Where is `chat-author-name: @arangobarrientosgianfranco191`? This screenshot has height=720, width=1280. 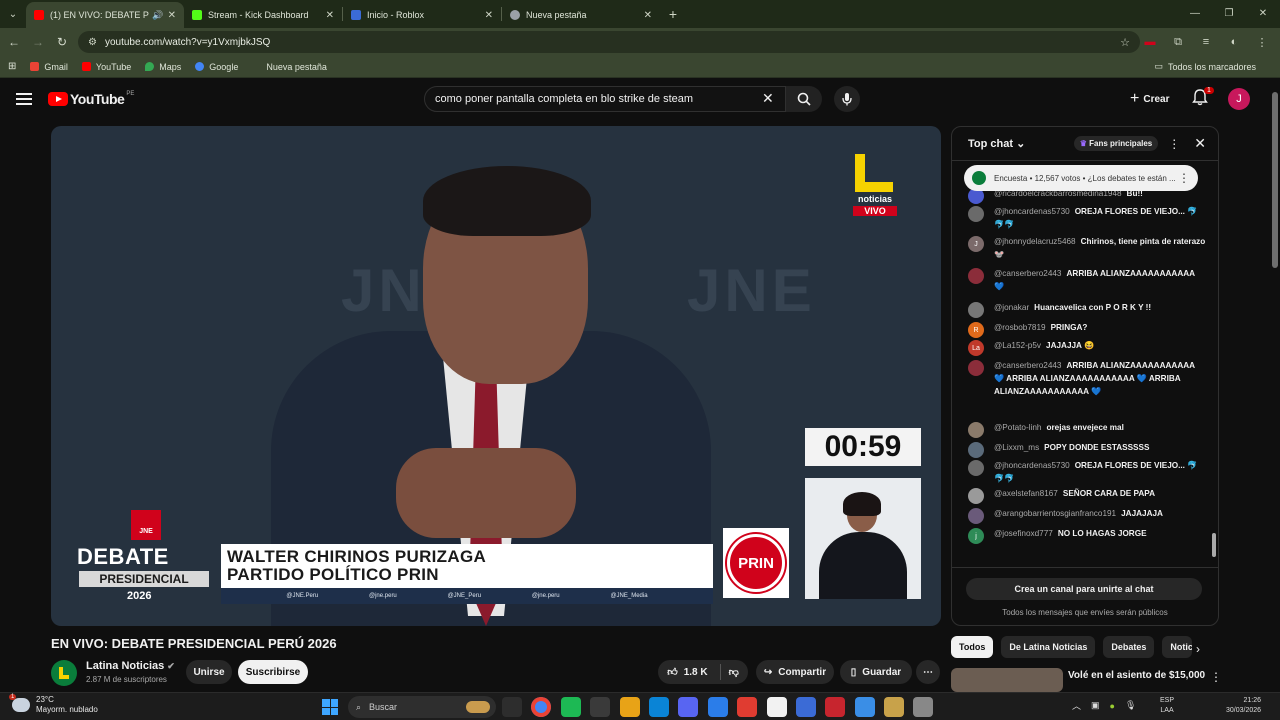
chat-author-name: @arangobarrientosgianfranco191 is located at coordinates (1055, 513).